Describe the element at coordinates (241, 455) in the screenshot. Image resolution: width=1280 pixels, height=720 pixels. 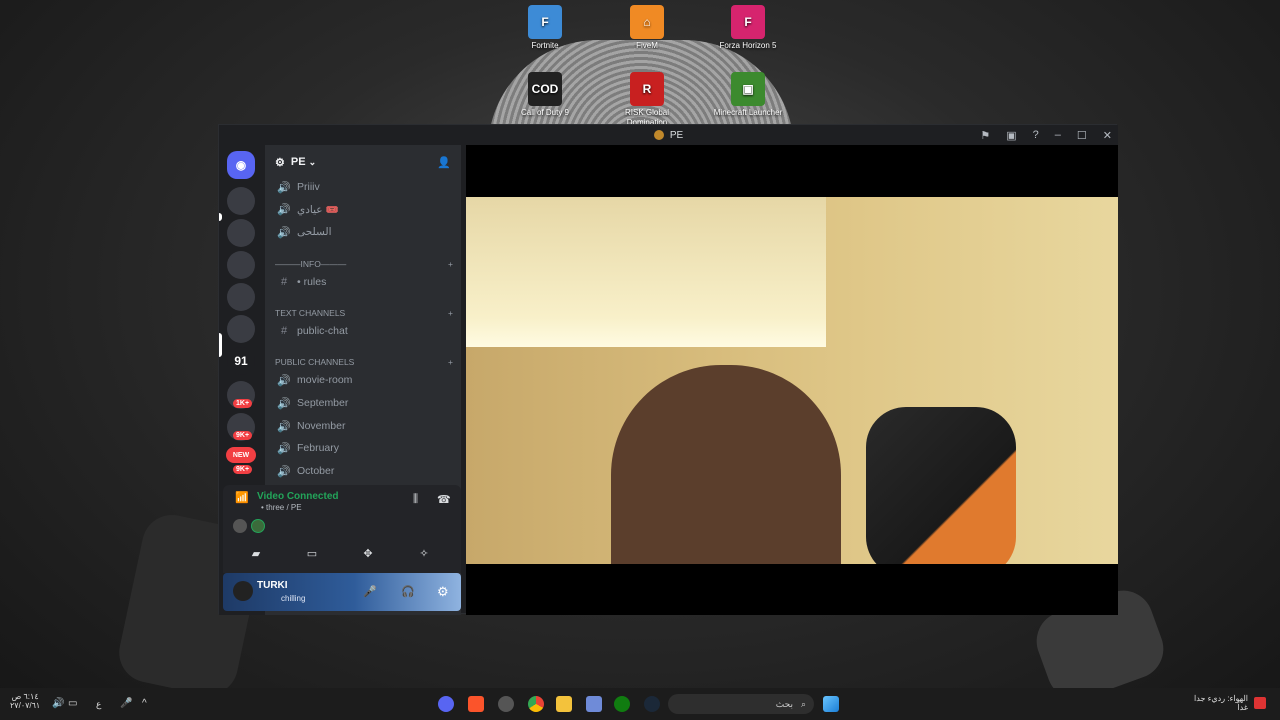
I see `server-icon: NEW` at that location.